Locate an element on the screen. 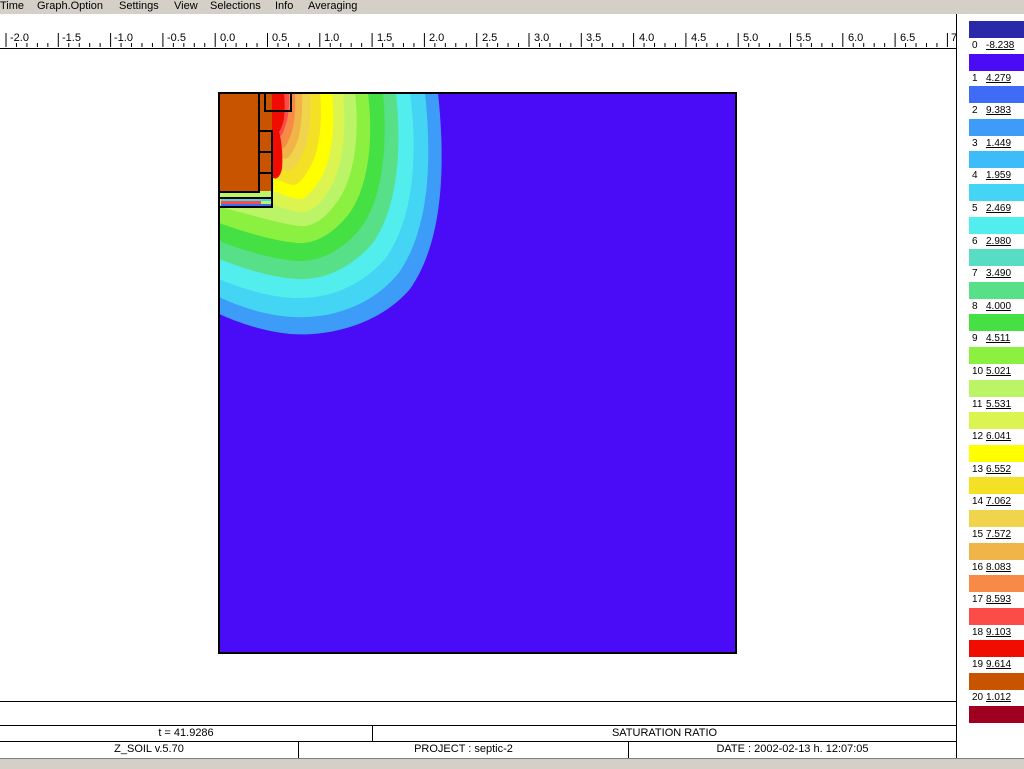 This screenshot has height=769, width=1024. ruler-label: 1.5 is located at coordinates (385, 38).